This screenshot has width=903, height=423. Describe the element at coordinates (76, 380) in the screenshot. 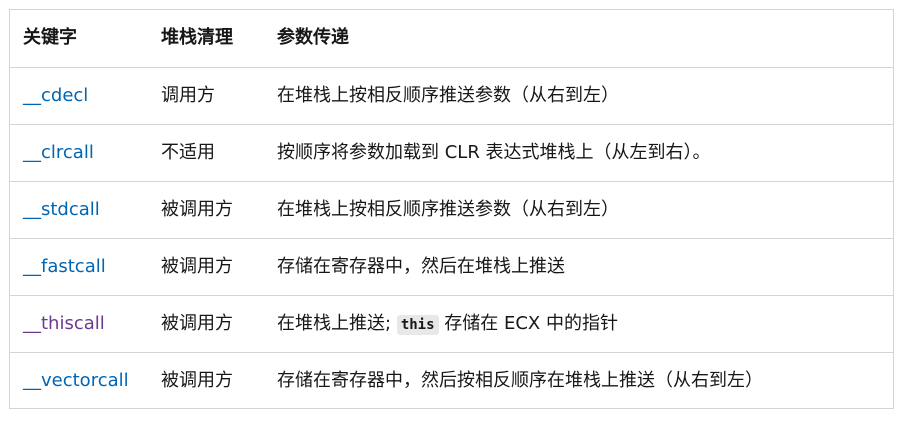

I see `keyword-link-vectorcall: __vectorcall` at that location.